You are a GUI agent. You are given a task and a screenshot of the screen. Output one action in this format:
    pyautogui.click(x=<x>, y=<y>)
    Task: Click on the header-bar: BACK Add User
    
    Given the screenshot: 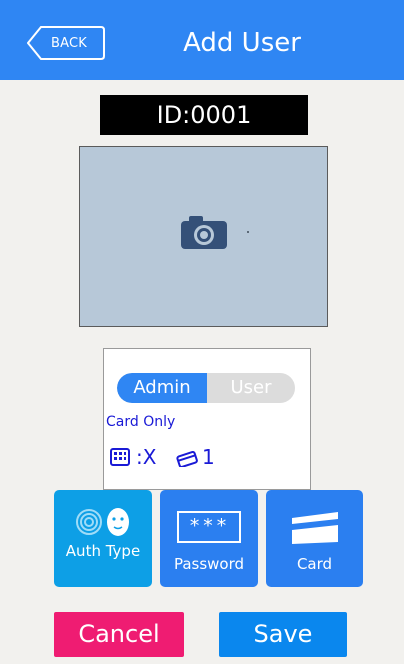 What is the action you would take?
    pyautogui.click(x=202, y=40)
    